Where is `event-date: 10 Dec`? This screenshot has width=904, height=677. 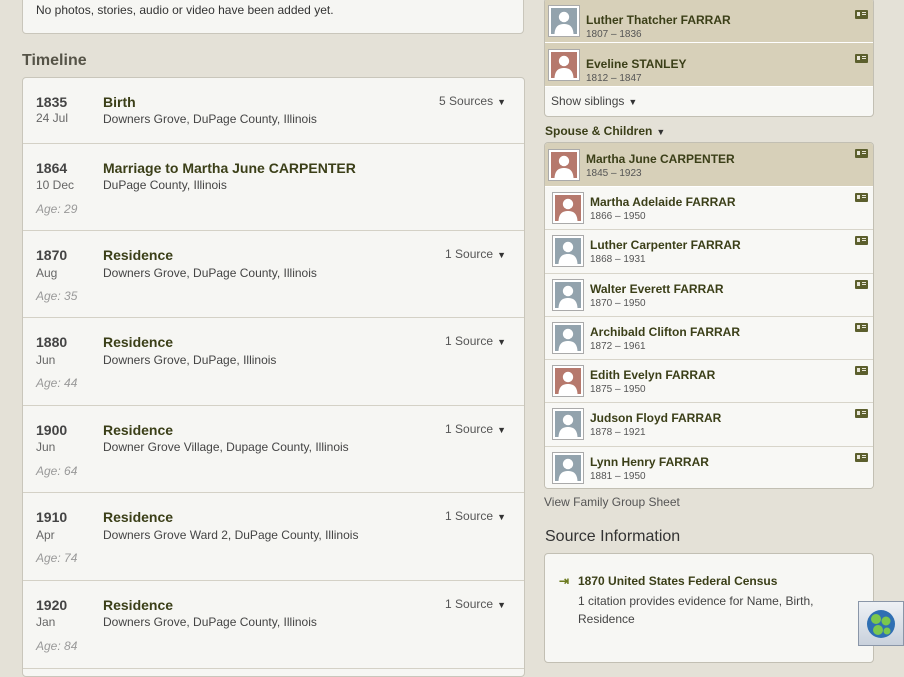 event-date: 10 Dec is located at coordinates (55, 185).